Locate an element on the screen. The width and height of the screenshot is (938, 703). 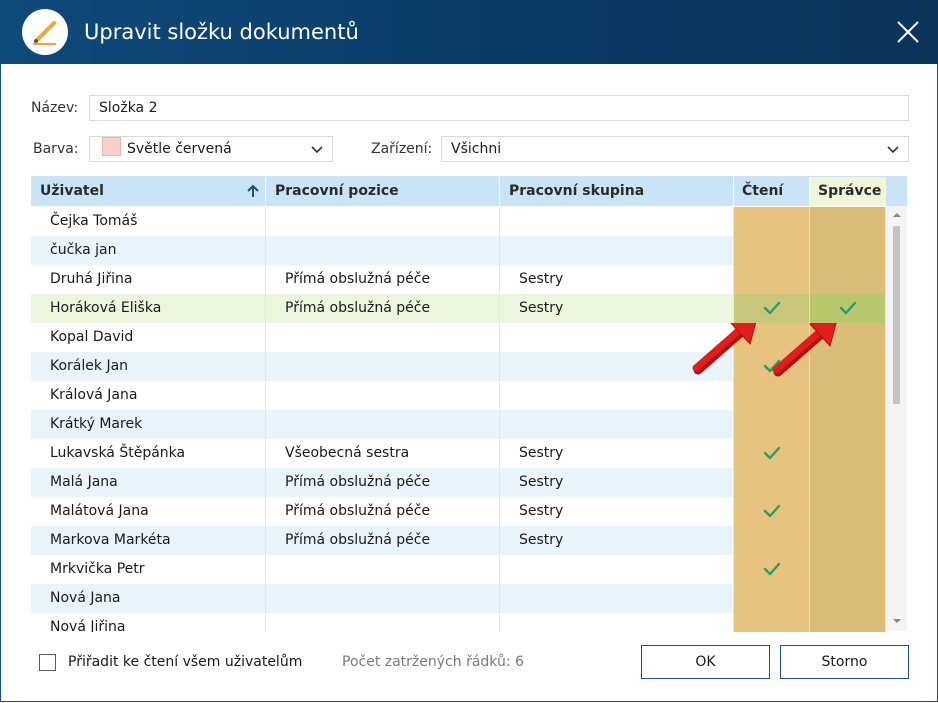
table-row: Mrkvička Petr is located at coordinates (458, 569).